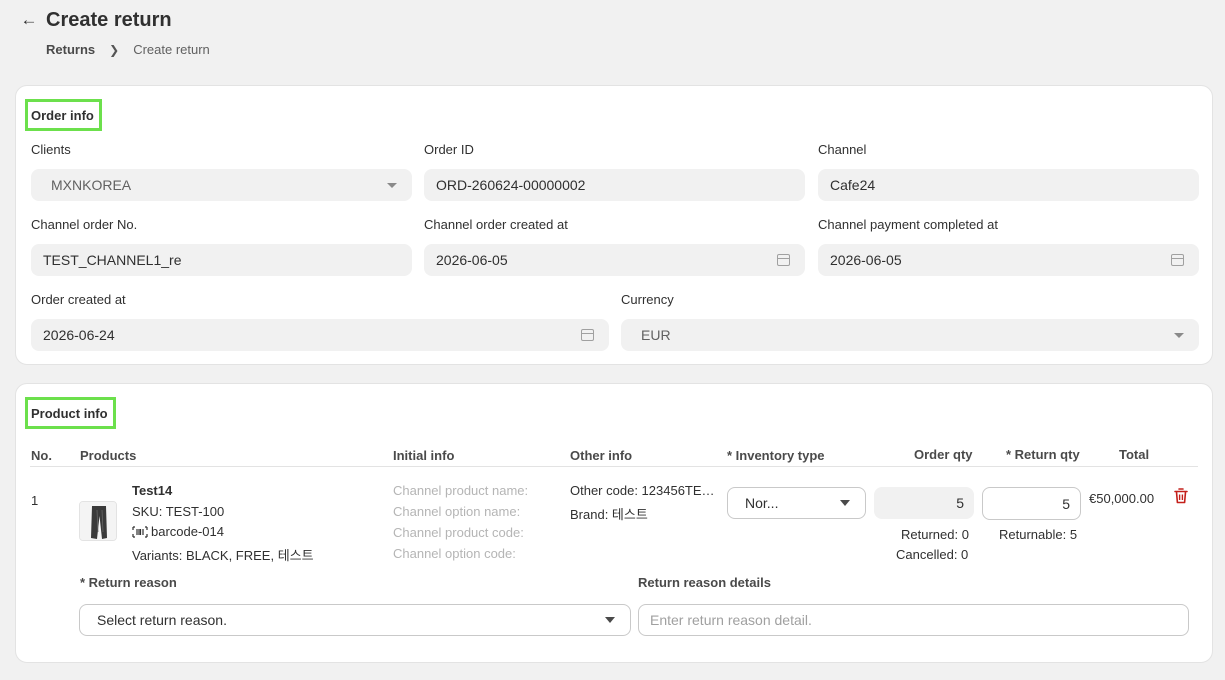 The width and height of the screenshot is (1225, 680). Describe the element at coordinates (935, 534) in the screenshot. I see `returned-count: Returned: 0` at that location.